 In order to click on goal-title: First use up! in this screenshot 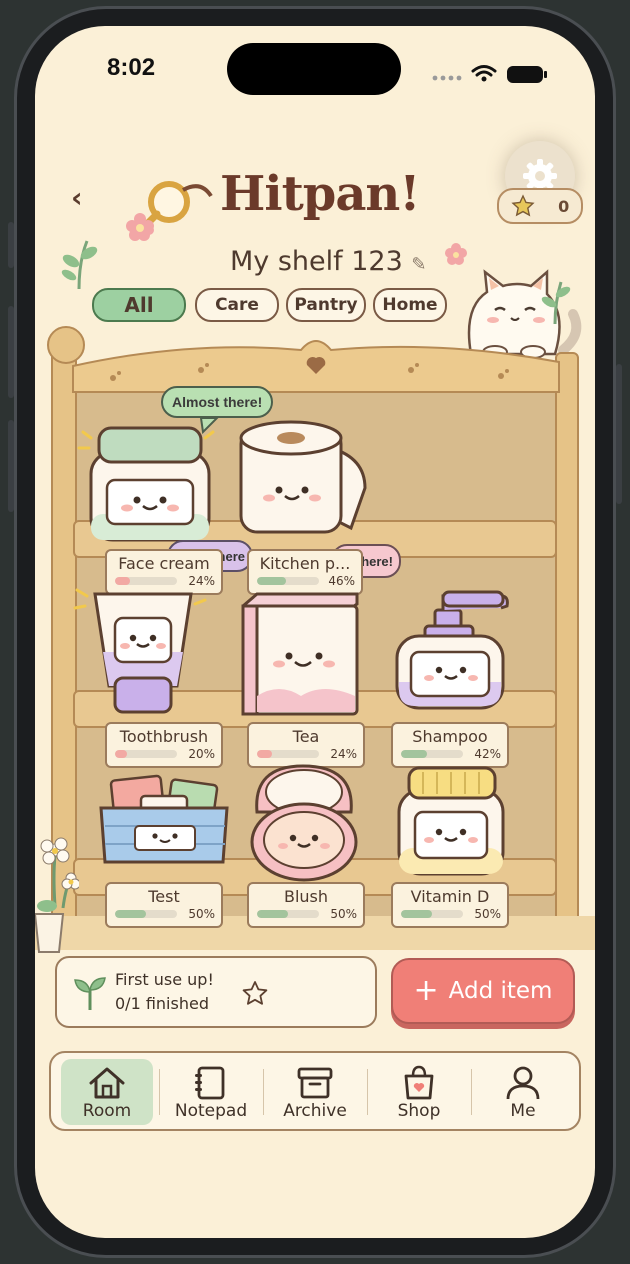, I will do `click(164, 979)`.